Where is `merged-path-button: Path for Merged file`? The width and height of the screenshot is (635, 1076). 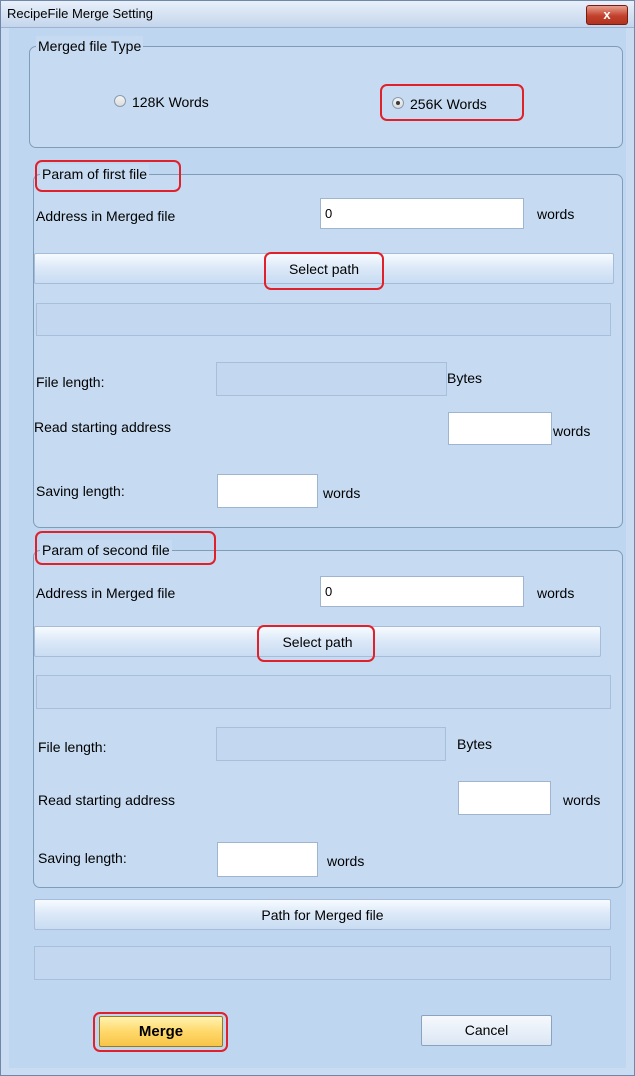 merged-path-button: Path for Merged file is located at coordinates (322, 914).